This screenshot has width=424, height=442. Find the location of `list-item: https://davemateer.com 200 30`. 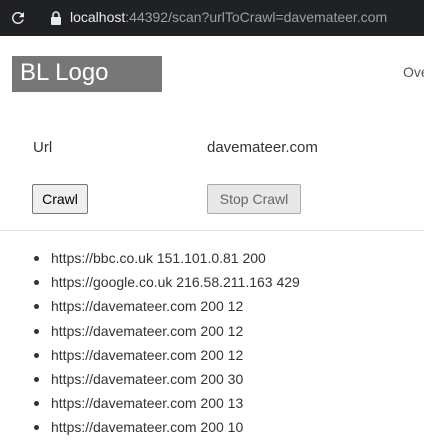

list-item: https://davemateer.com 200 30 is located at coordinates (167, 379).